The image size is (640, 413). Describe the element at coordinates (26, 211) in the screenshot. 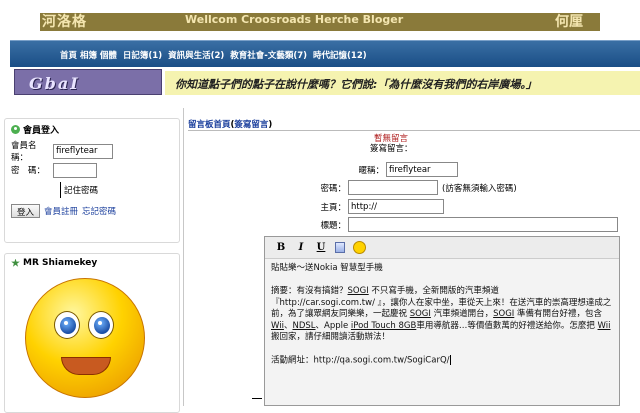

I see `login-button: 登入` at that location.